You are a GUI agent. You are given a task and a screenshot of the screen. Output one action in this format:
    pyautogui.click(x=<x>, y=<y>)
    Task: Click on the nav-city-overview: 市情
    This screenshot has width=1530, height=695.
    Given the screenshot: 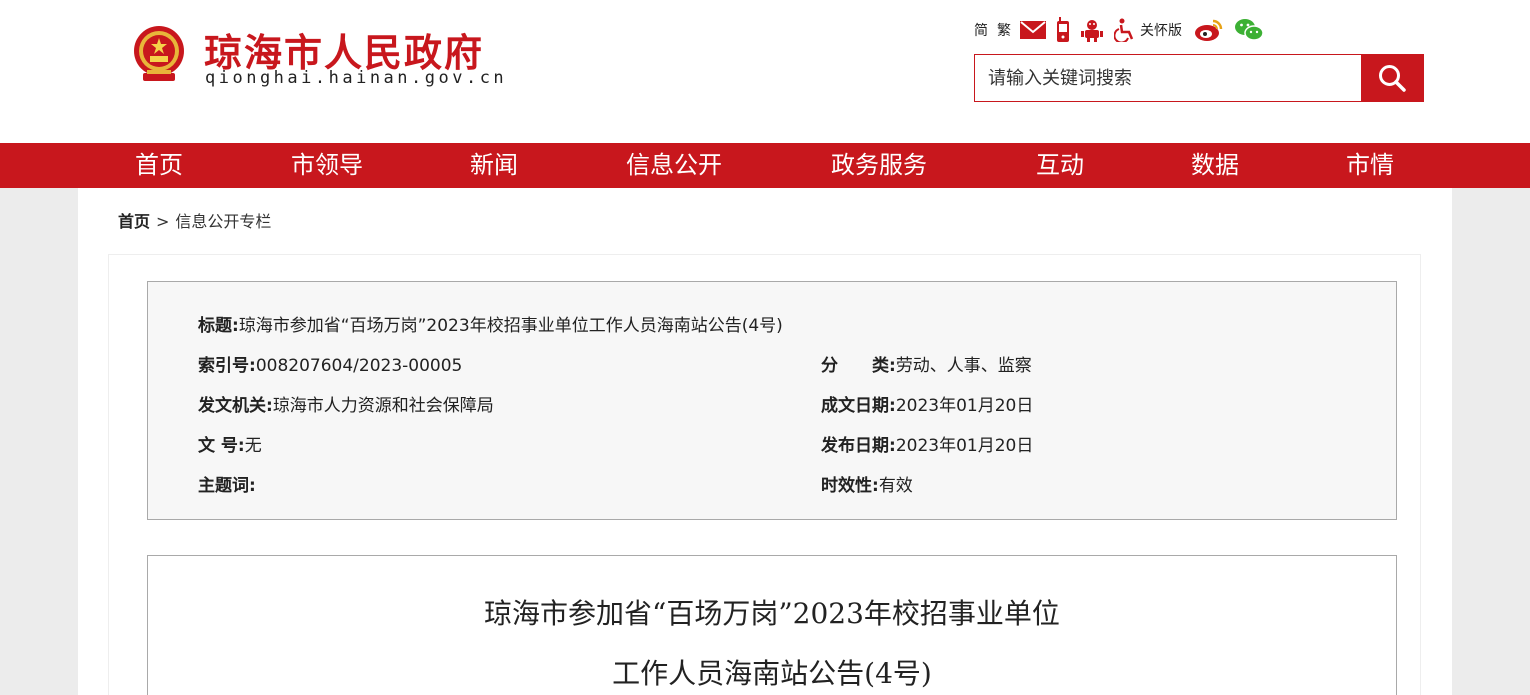 What is the action you would take?
    pyautogui.click(x=1370, y=165)
    